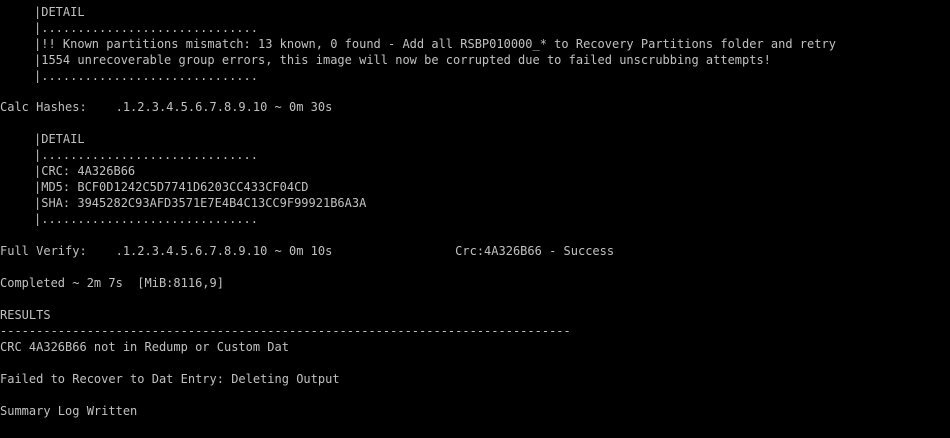 The width and height of the screenshot is (950, 438). What do you see at coordinates (59, 139) in the screenshot?
I see `detail-header-2: |DETAIL` at bounding box center [59, 139].